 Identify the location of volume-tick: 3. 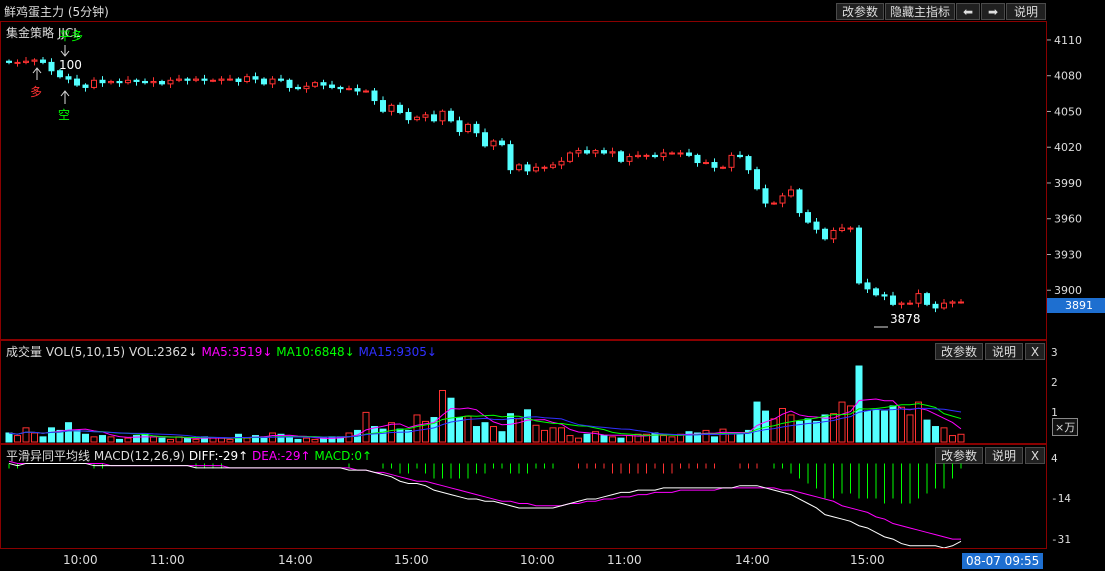
(1054, 352).